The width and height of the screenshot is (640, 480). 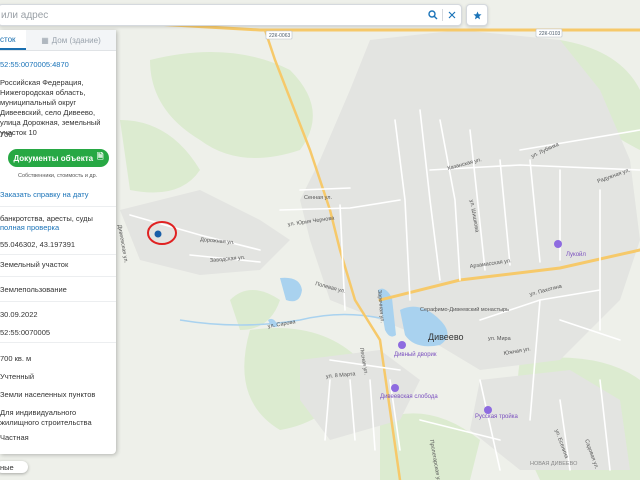 What do you see at coordinates (17, 376) in the screenshot?
I see `status: Учтенный` at bounding box center [17, 376].